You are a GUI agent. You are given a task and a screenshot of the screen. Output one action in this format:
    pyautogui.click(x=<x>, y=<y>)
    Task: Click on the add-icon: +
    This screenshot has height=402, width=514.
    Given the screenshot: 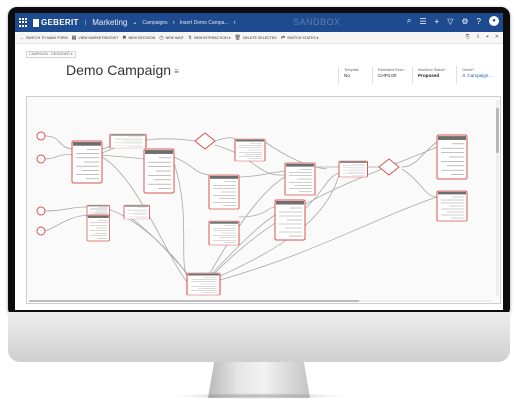 What is the action you would take?
    pyautogui.click(x=437, y=21)
    